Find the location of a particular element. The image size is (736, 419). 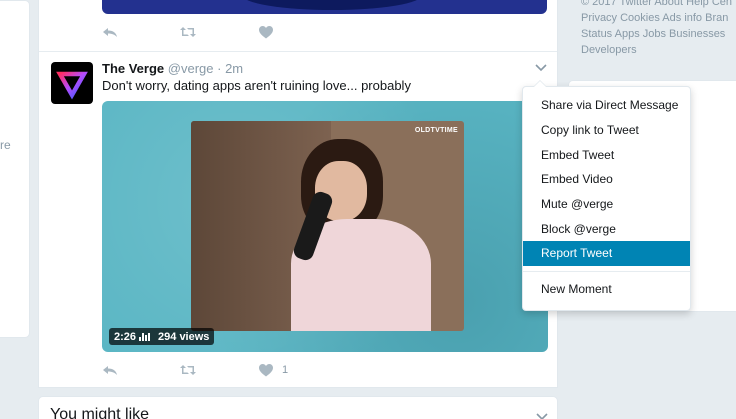

tweet-divider is located at coordinates (298, 51).